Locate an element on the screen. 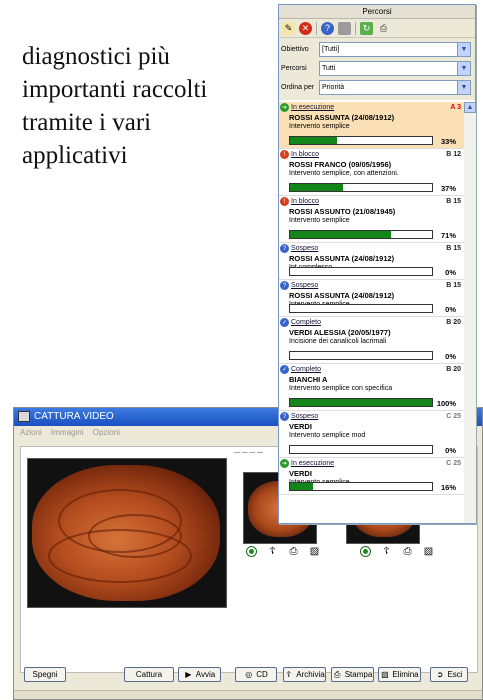 This screenshot has width=483, height=700. list-scrollbar: ▲ is located at coordinates (470, 312).